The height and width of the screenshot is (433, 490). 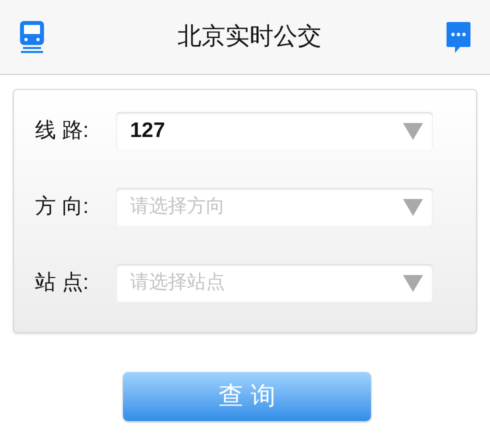 I want to click on dropdown-field: 请选择站点, so click(x=274, y=283).